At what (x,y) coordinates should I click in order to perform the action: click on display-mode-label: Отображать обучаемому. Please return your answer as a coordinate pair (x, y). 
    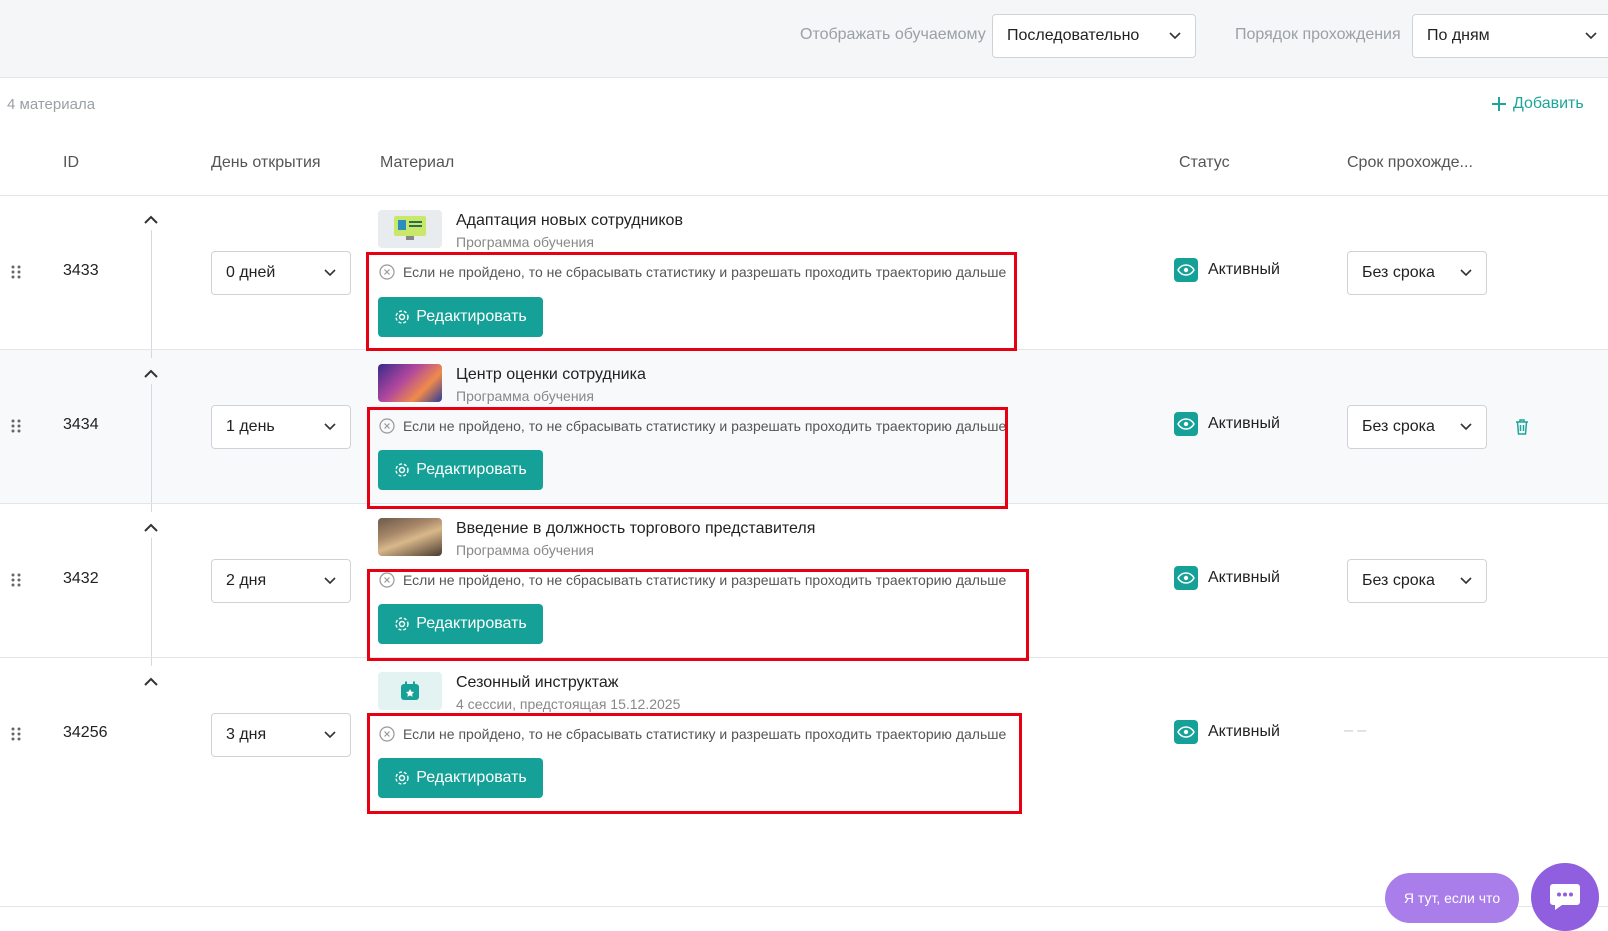
    Looking at the image, I should click on (893, 34).